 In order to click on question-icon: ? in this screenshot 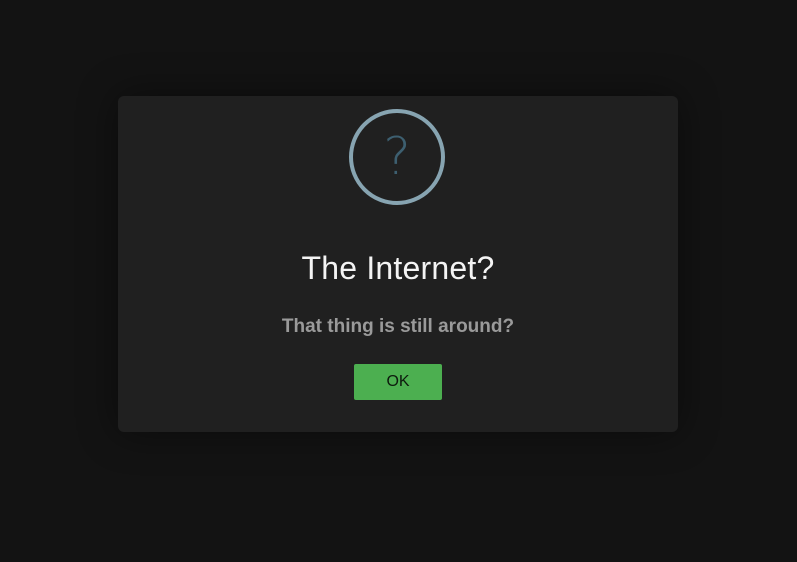, I will do `click(397, 157)`.